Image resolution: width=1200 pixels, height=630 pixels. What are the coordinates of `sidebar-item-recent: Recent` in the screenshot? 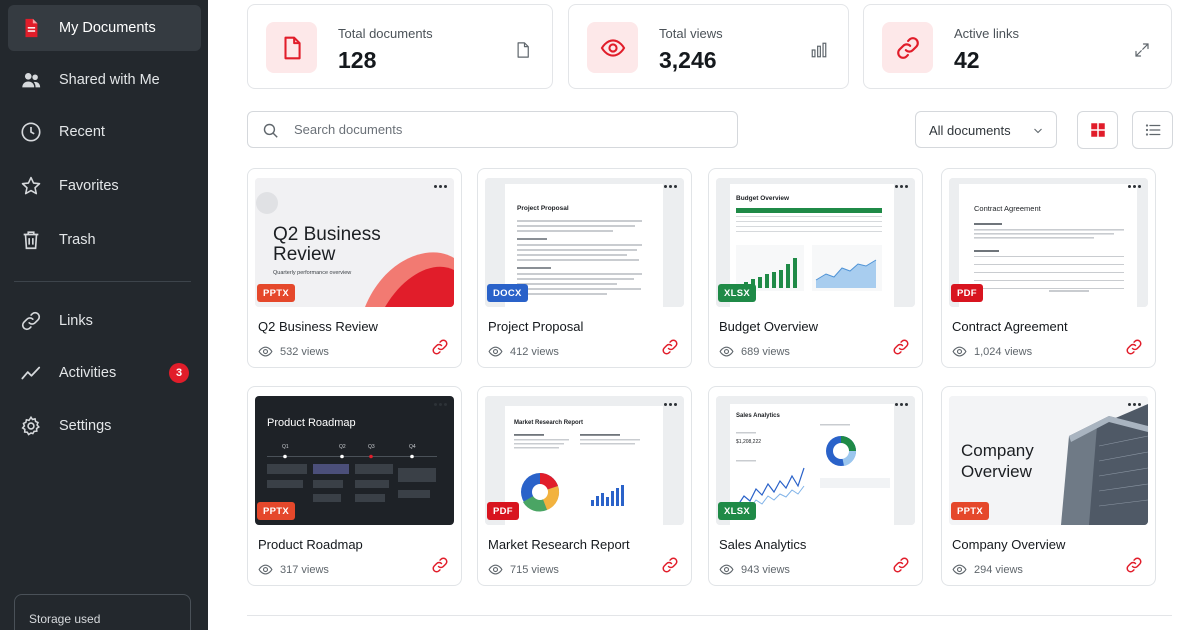 It's located at (104, 132).